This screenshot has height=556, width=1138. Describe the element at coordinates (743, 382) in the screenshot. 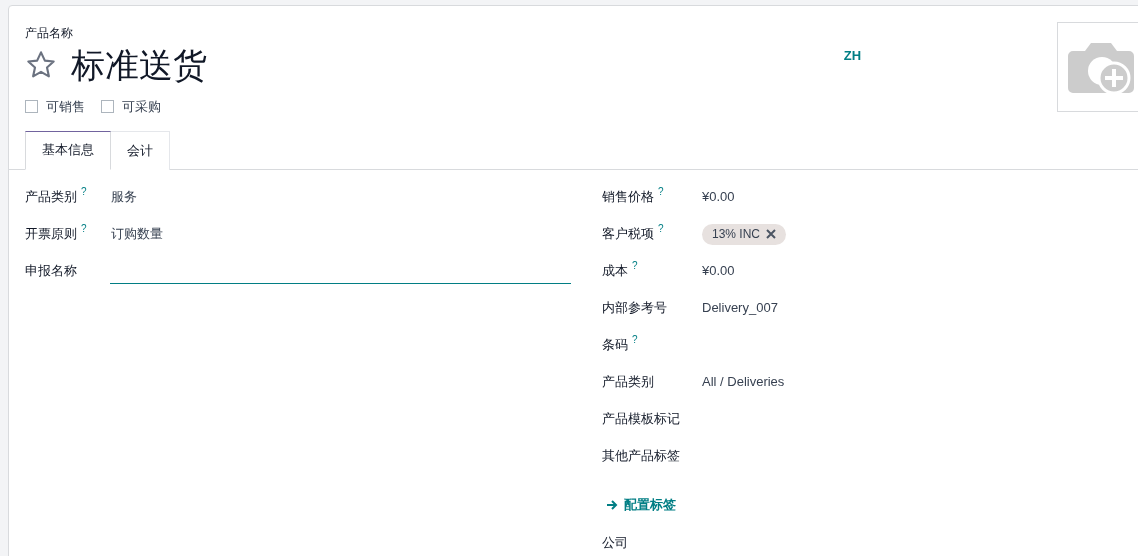

I see `field-value: All / Deliveries` at that location.